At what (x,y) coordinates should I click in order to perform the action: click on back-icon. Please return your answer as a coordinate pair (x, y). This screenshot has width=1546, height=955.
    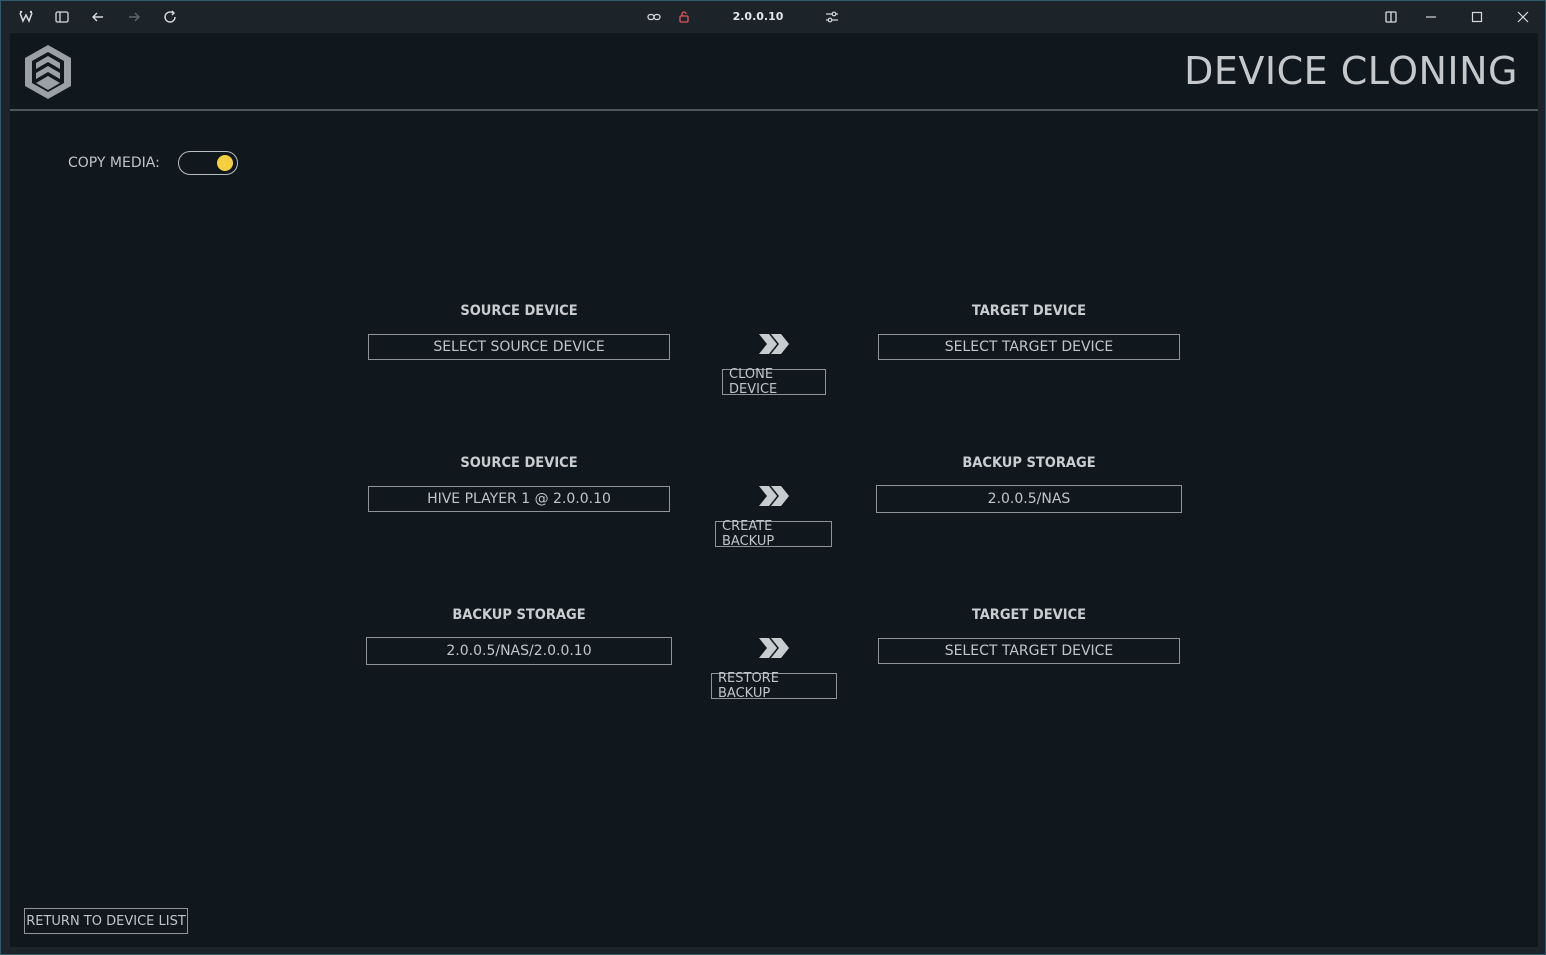
    Looking at the image, I should click on (98, 17).